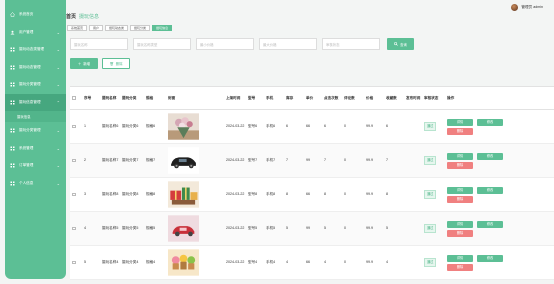 The width and height of the screenshot is (554, 284). I want to click on row-actions-line: 详情 修改, so click(475, 224).